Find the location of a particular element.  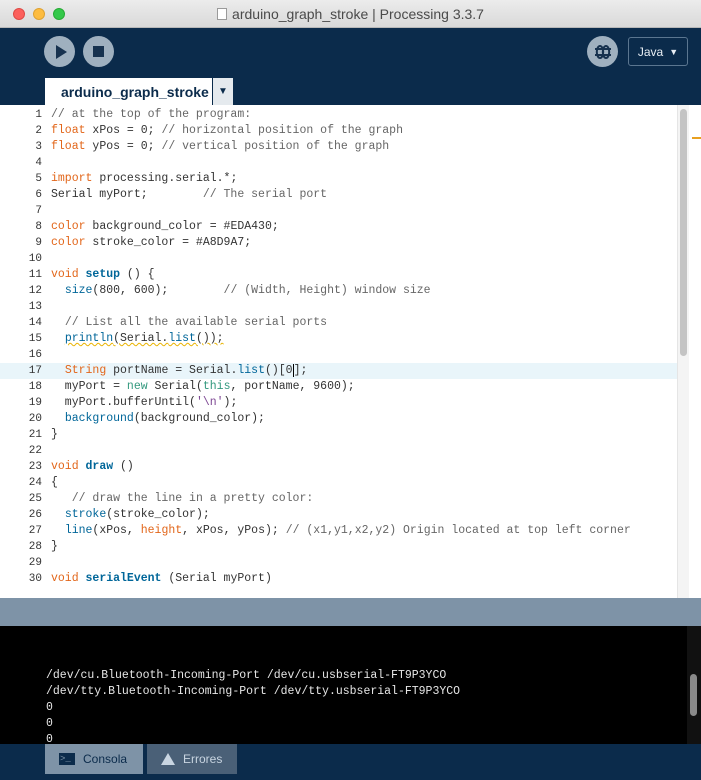

line-number: 18 is located at coordinates (35, 387).